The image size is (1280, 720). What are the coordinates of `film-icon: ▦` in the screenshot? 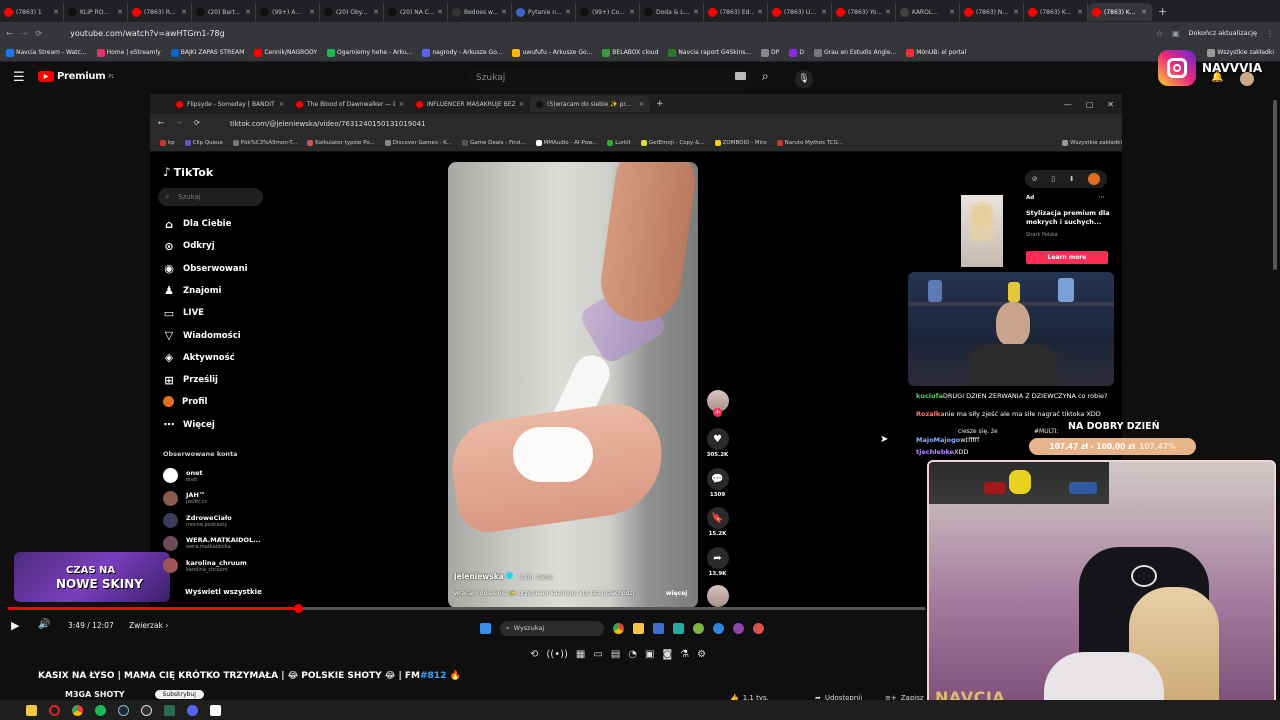 It's located at (580, 654).